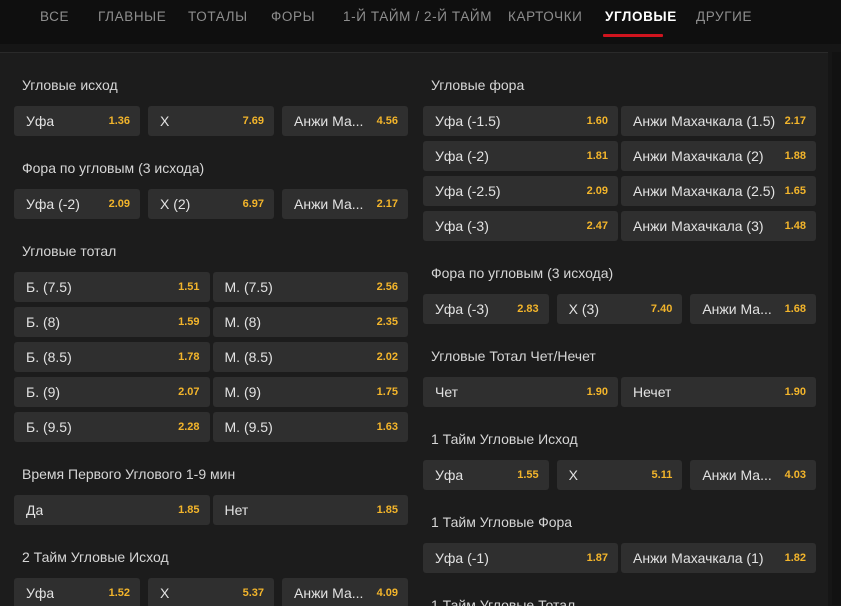  I want to click on odds-button: X (3) 7.40, so click(619, 309).